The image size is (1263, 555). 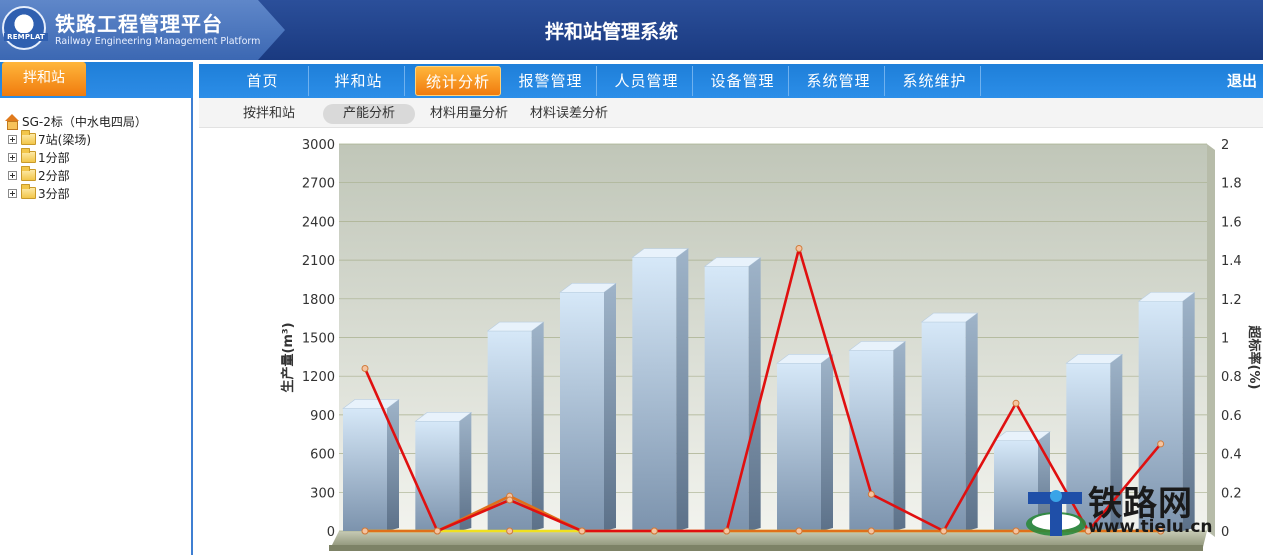 I want to click on y-tick-label: 1800, so click(x=318, y=300).